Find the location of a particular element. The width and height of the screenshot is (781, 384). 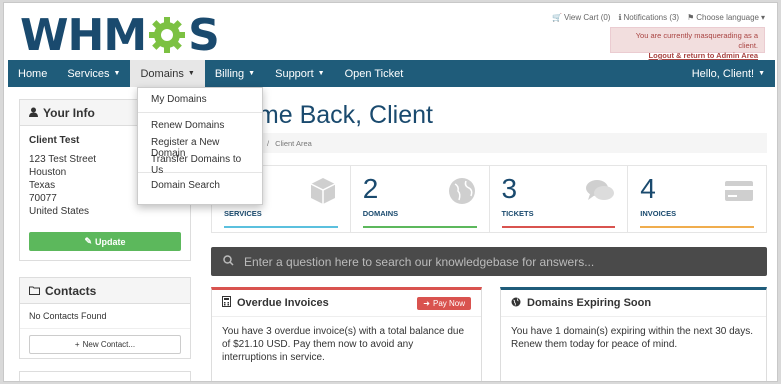

caret-down-icon: ▾ is located at coordinates (762, 17).